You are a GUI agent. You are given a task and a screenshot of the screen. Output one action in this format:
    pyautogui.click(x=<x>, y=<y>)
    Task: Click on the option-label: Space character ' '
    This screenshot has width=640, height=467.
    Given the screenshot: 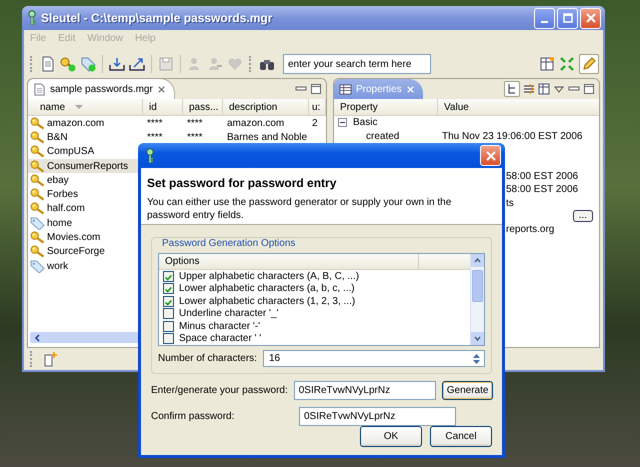 What is the action you would take?
    pyautogui.click(x=220, y=338)
    